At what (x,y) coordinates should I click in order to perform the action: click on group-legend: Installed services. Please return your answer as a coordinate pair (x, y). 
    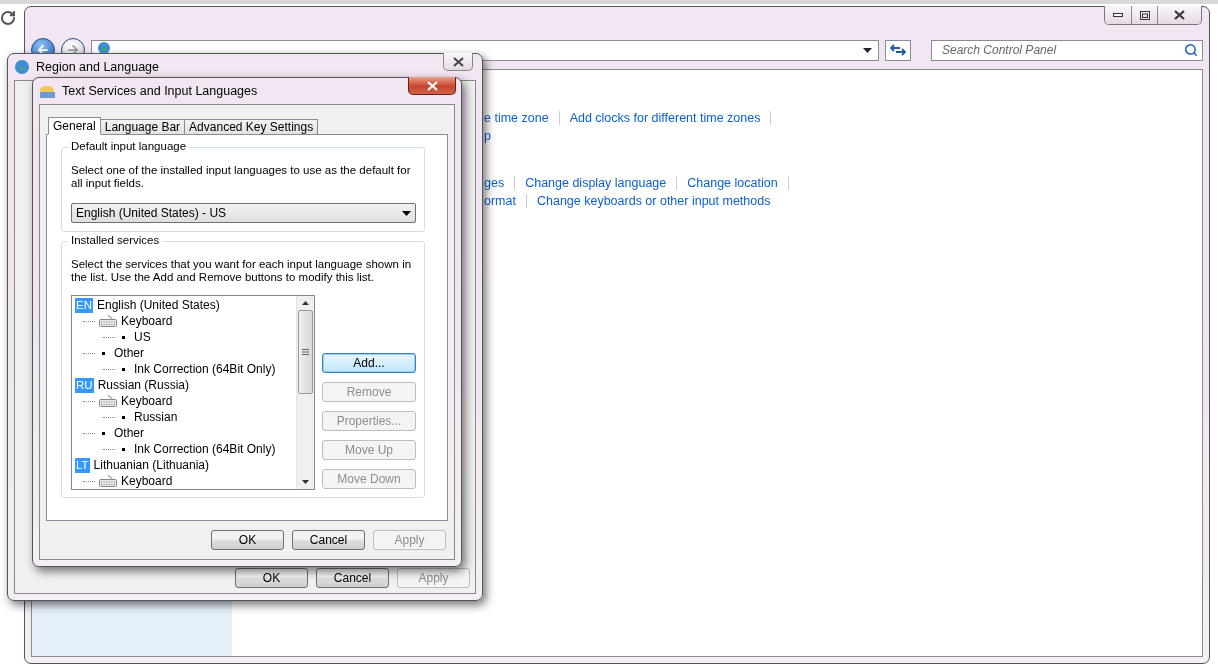
    Looking at the image, I should click on (115, 240).